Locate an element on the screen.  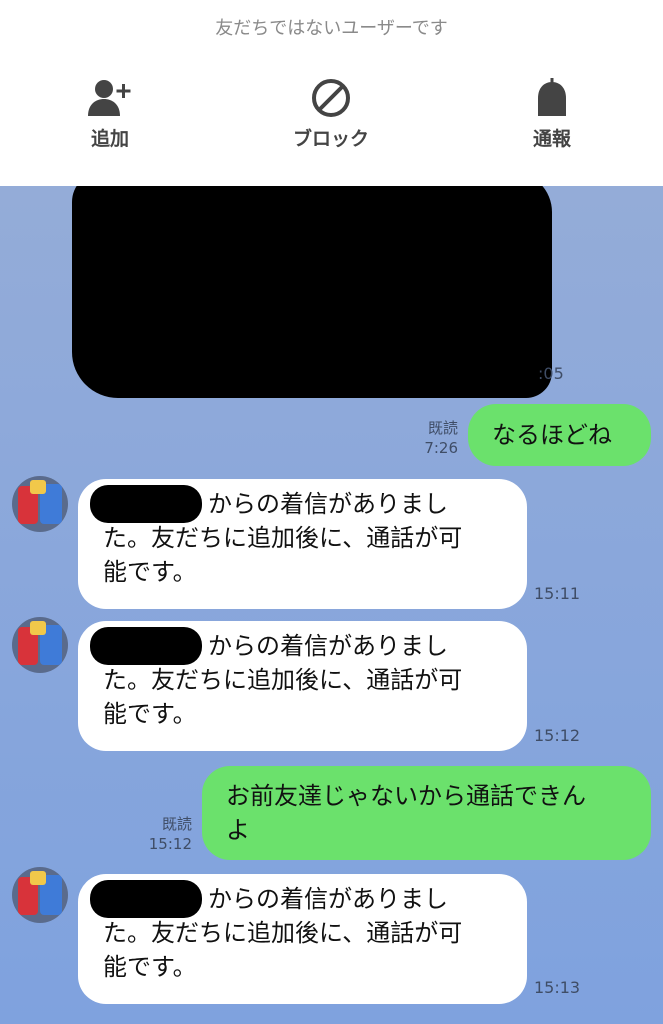
add-friend-icon is located at coordinates (109, 98).